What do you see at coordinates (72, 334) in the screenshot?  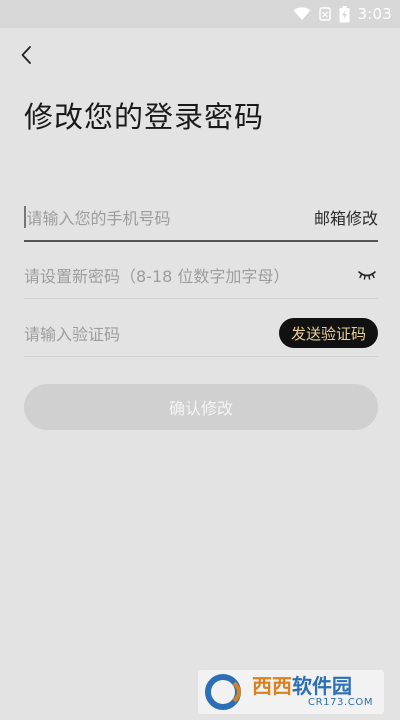 I see `code-placeholder: 请输入验证码` at bounding box center [72, 334].